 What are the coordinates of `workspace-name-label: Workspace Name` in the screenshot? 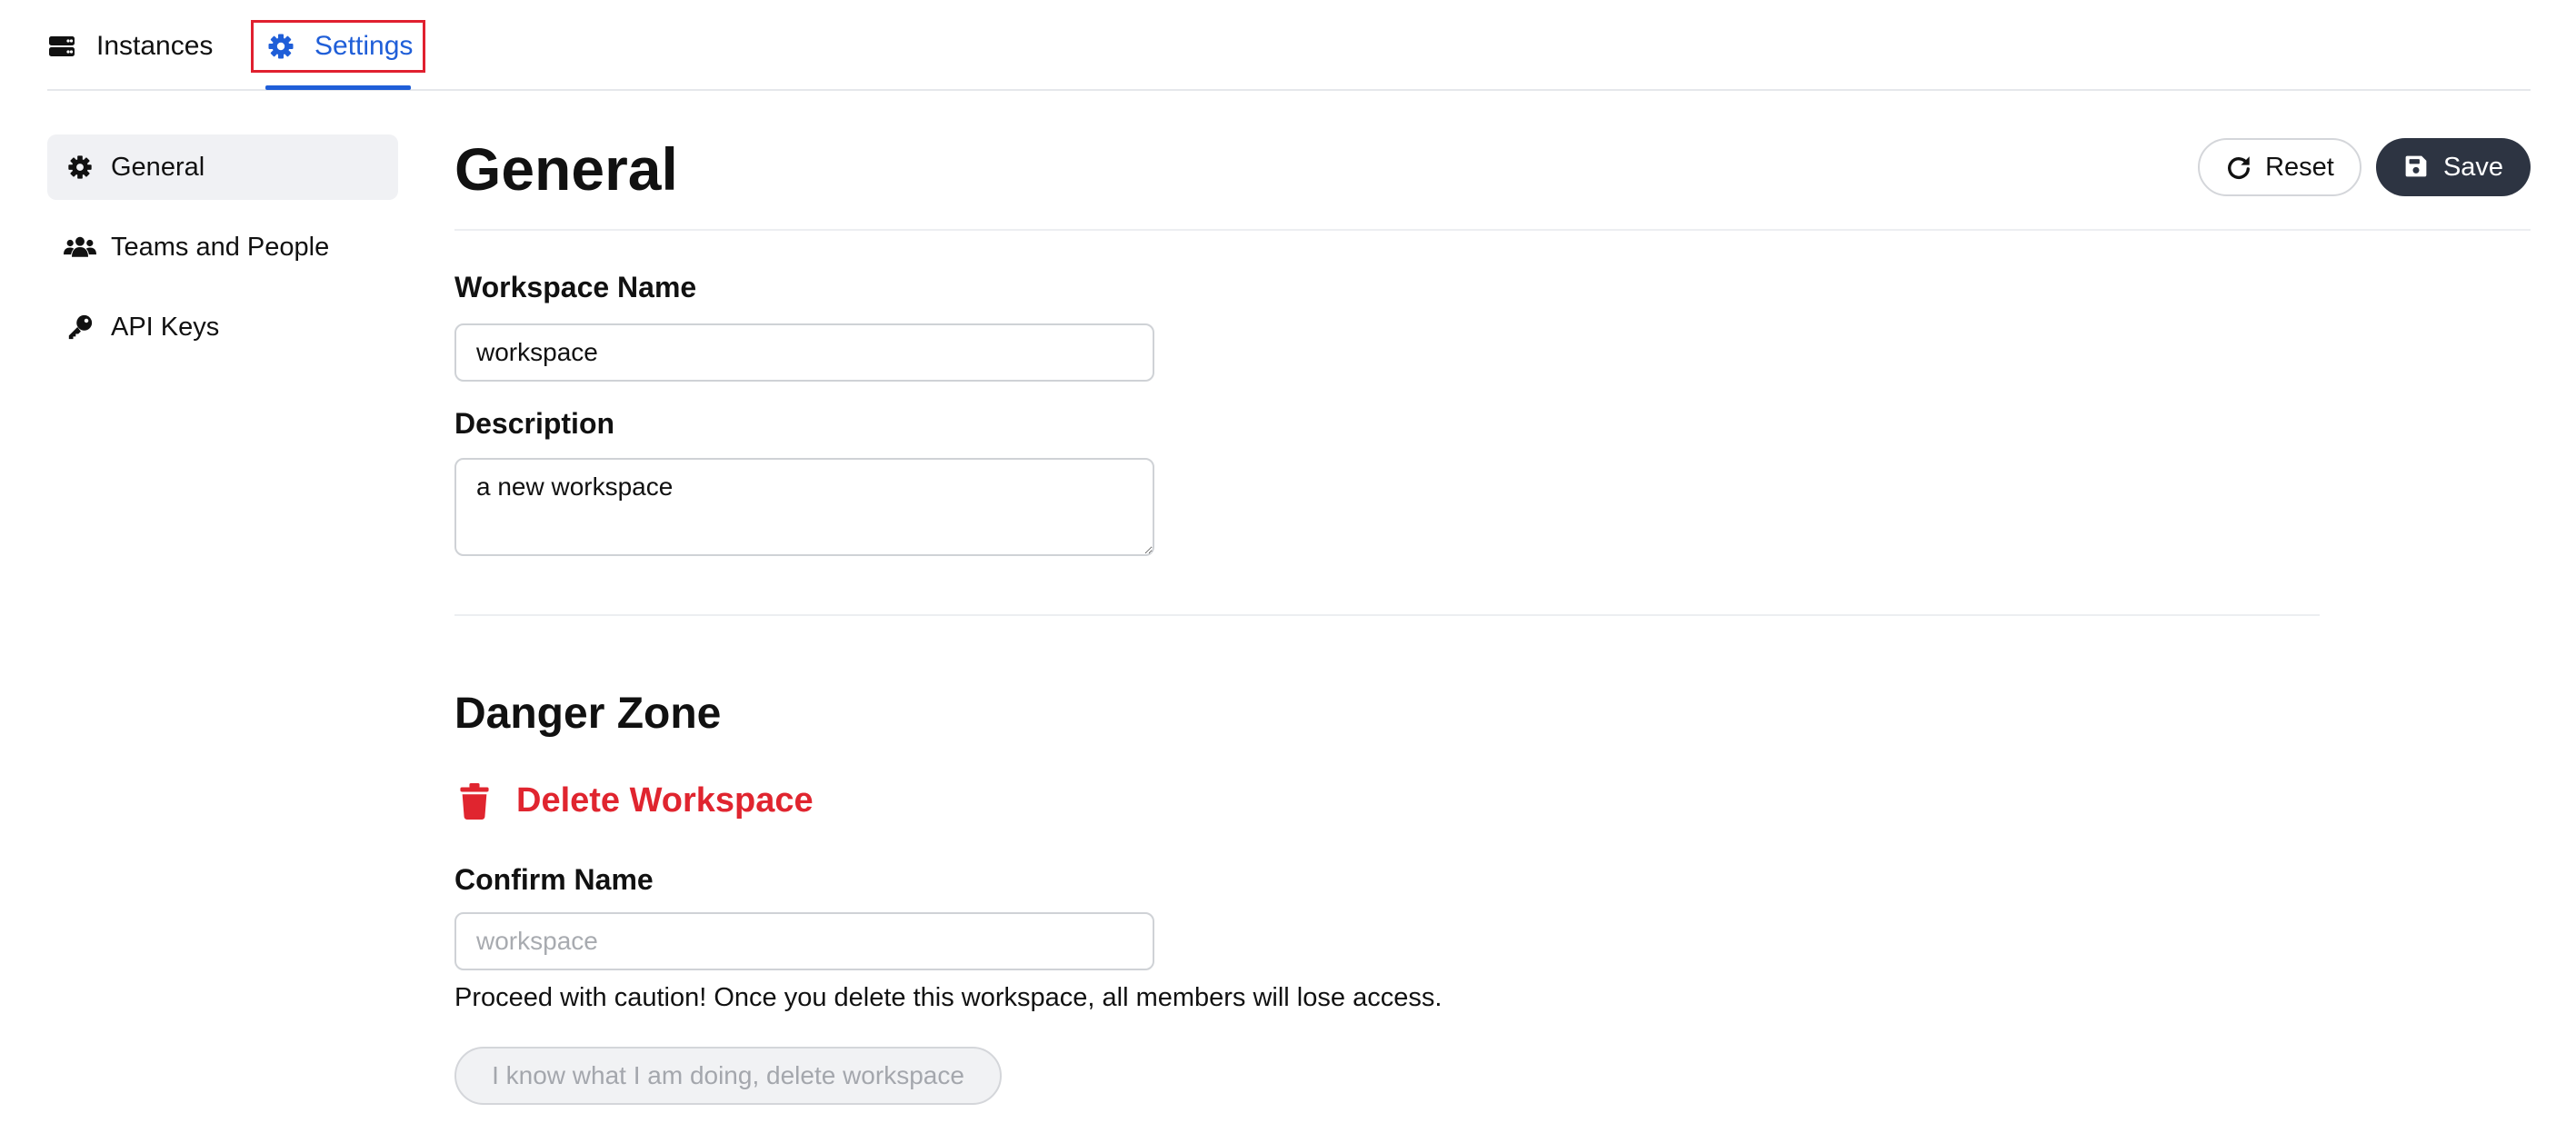 It's located at (575, 287).